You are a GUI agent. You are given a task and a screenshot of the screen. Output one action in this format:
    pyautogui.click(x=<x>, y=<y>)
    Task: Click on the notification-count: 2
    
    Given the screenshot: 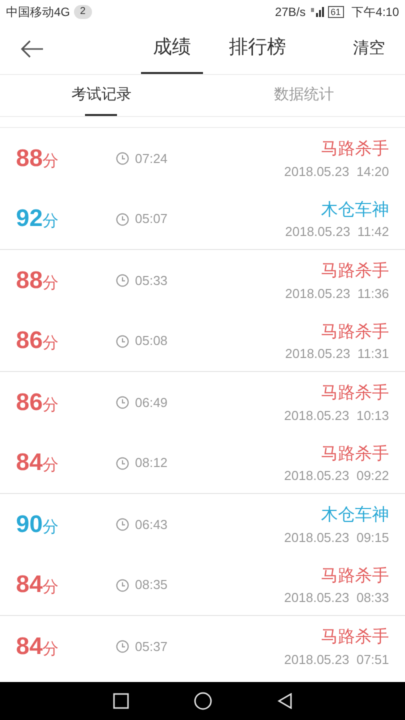 What is the action you would take?
    pyautogui.click(x=83, y=12)
    